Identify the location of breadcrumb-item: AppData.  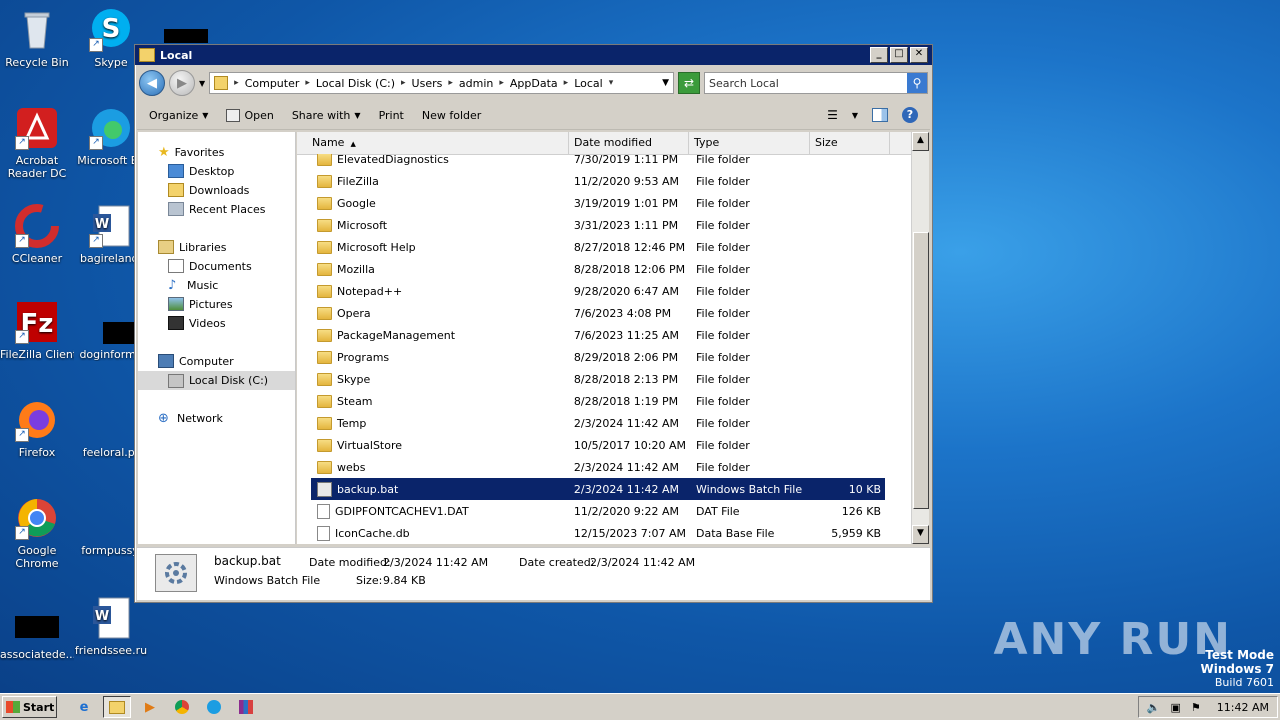
(534, 83).